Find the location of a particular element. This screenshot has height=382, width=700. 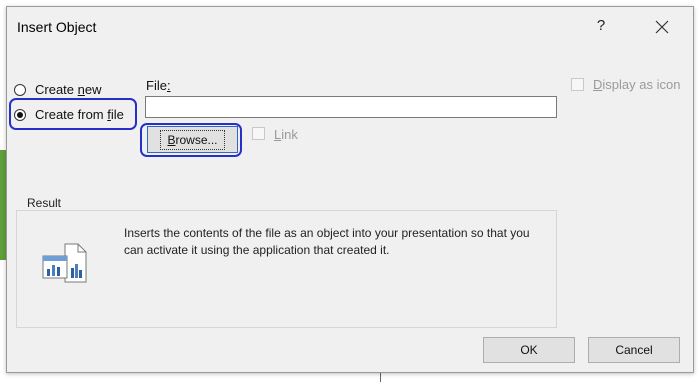

dialog-titlebar: Insert Object ? is located at coordinates (350, 27).